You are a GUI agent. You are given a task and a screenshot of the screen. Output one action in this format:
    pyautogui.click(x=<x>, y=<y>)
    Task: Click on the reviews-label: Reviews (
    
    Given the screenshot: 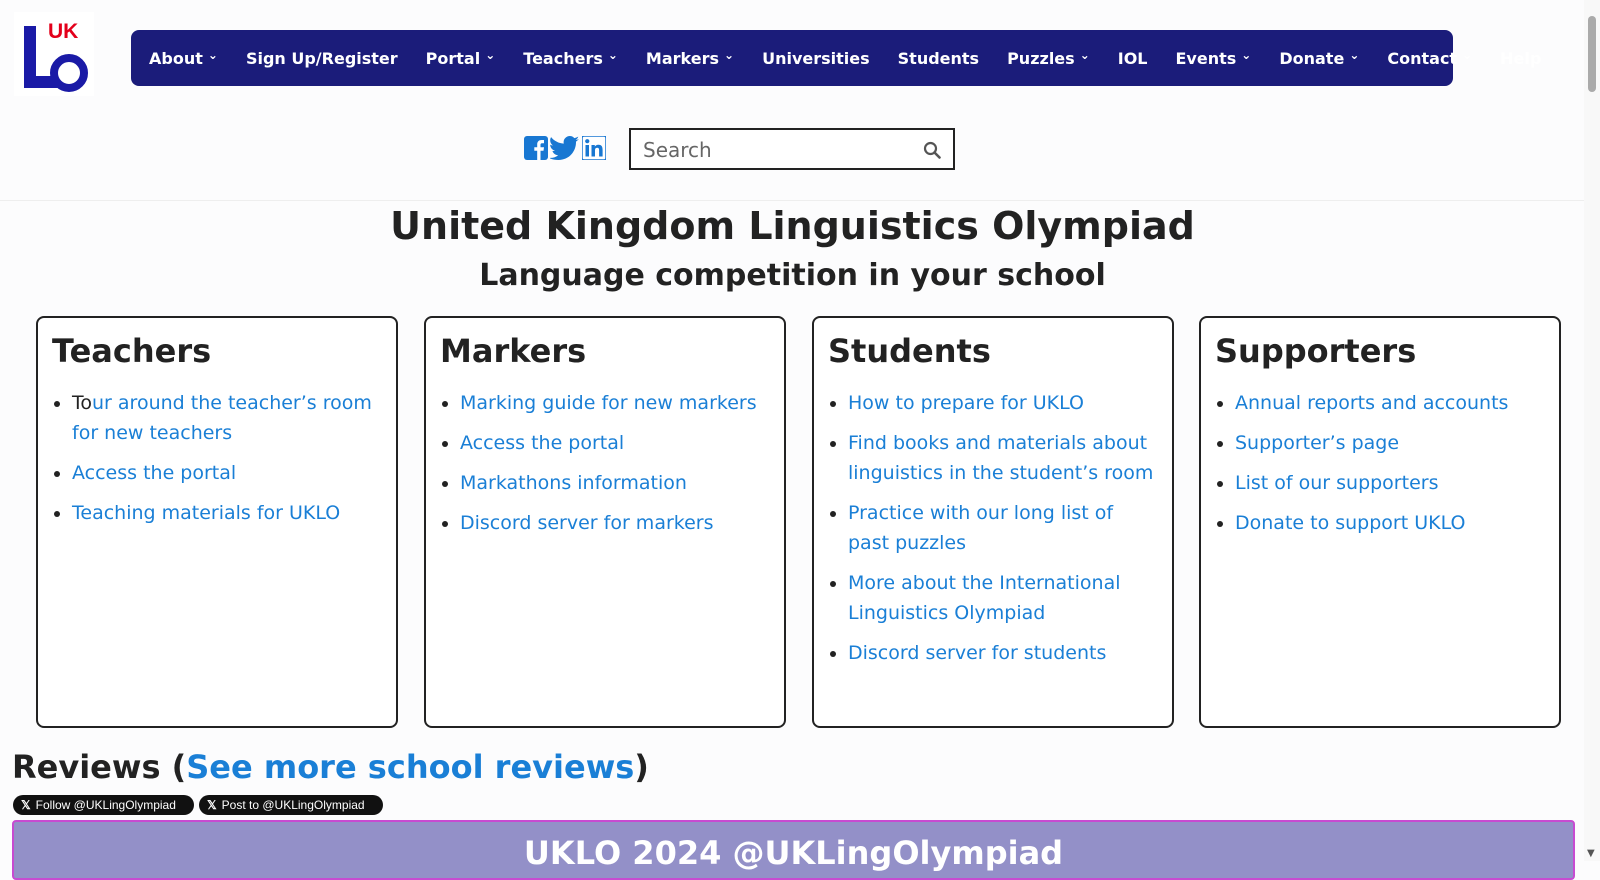 What is the action you would take?
    pyautogui.click(x=99, y=767)
    